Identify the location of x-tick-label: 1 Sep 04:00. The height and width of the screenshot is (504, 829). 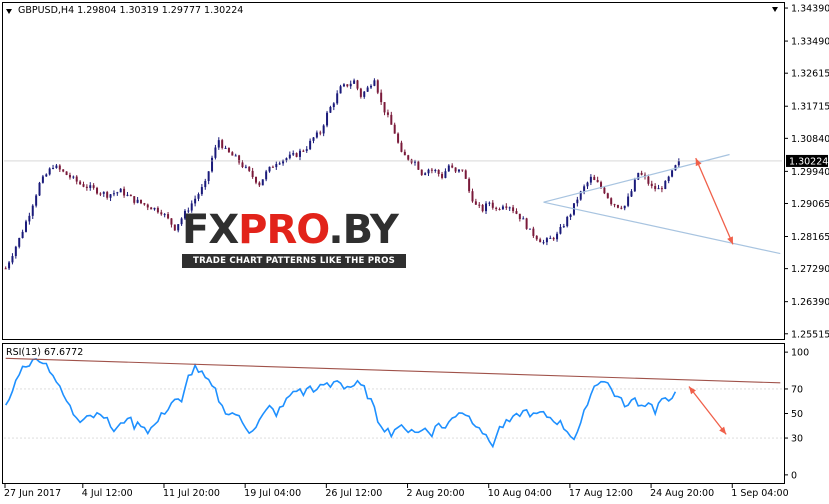
(759, 493).